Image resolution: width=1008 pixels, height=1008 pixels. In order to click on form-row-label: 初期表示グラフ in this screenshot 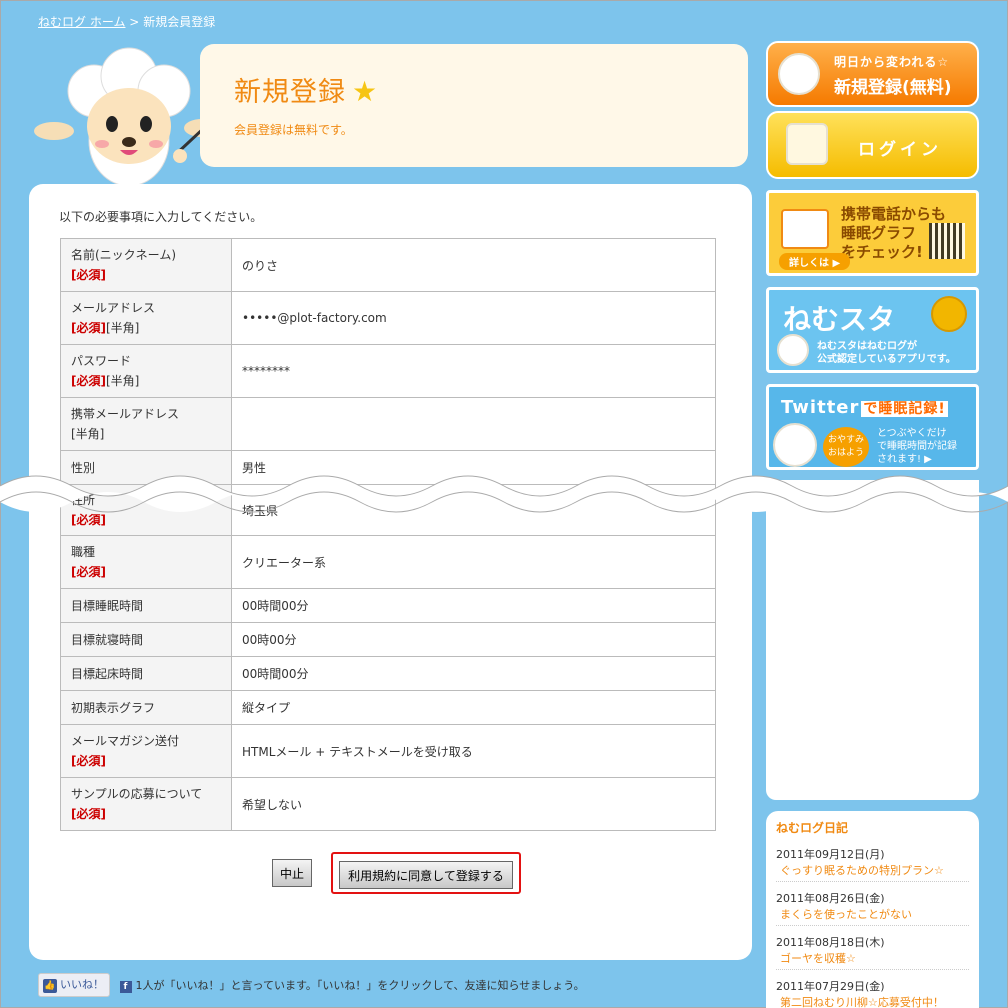, I will do `click(146, 707)`.